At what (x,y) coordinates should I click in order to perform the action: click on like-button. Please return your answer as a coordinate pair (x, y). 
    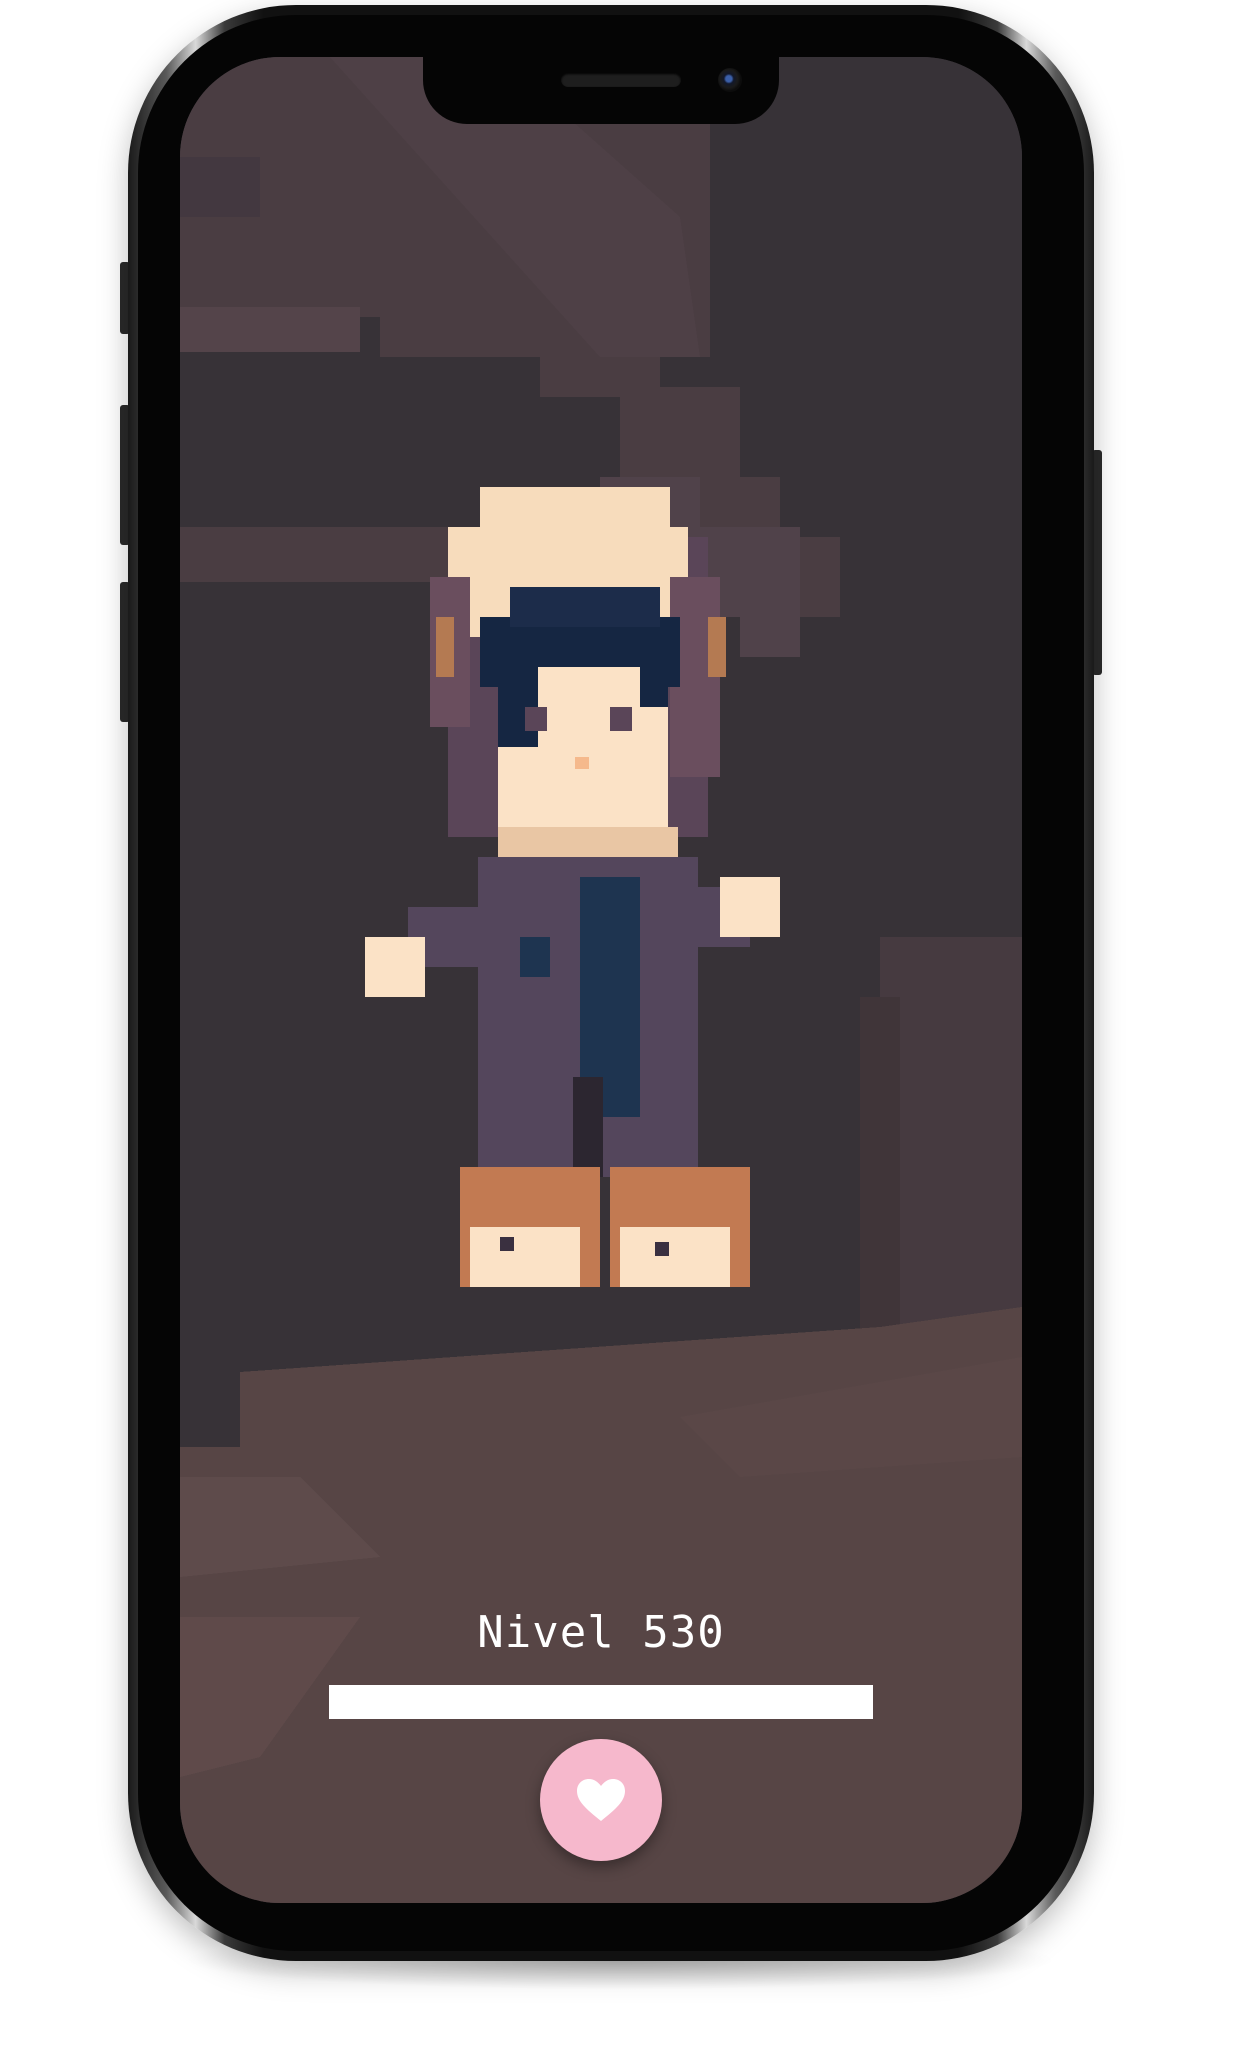
    Looking at the image, I should click on (601, 1800).